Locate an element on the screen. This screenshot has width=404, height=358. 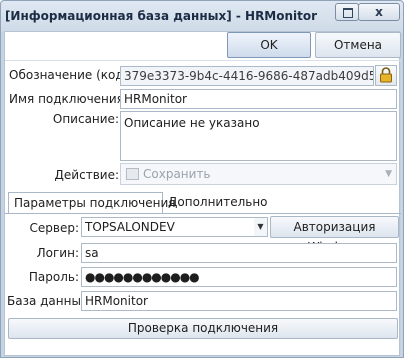
lock-button is located at coordinates (386, 75).